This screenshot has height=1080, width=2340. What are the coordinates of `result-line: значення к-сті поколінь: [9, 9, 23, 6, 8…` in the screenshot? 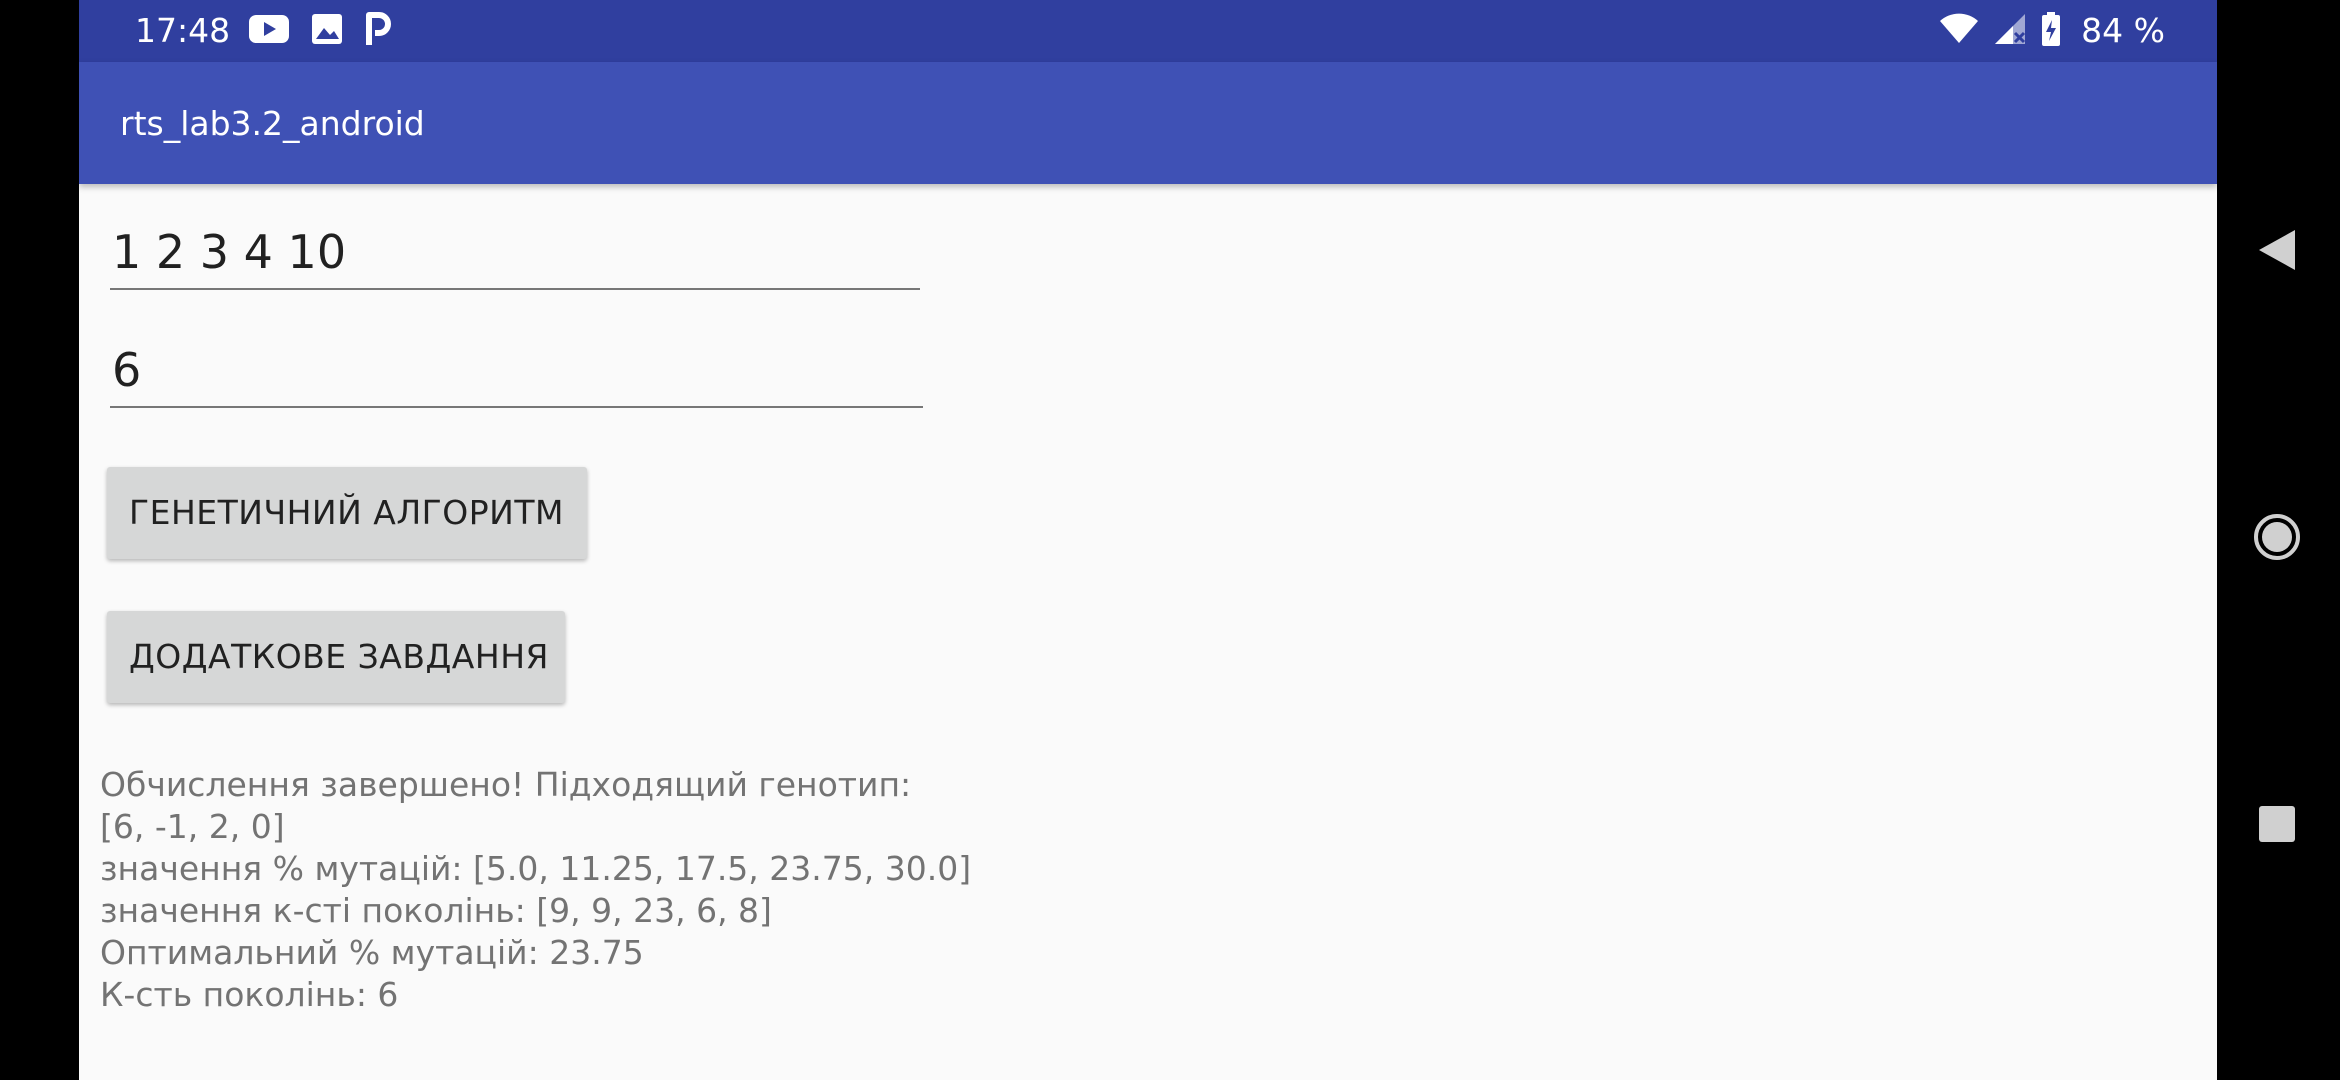 It's located at (436, 910).